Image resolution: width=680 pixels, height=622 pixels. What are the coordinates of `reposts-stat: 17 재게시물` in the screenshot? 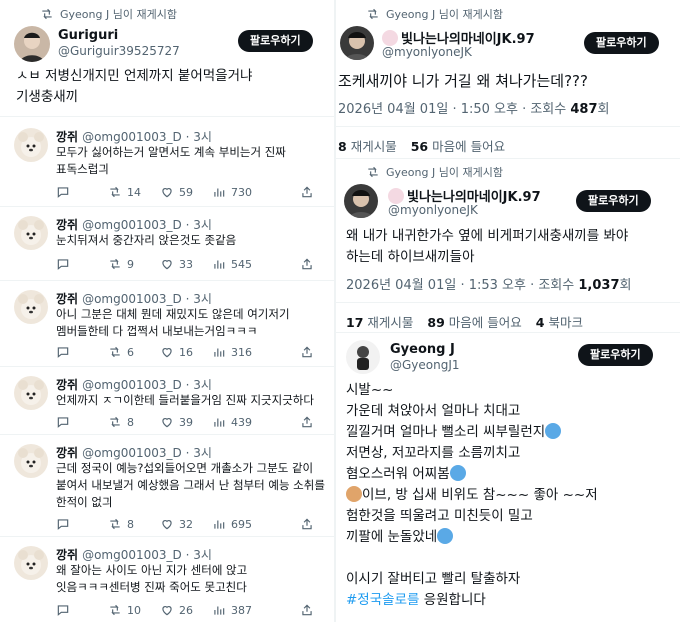 It's located at (379, 321).